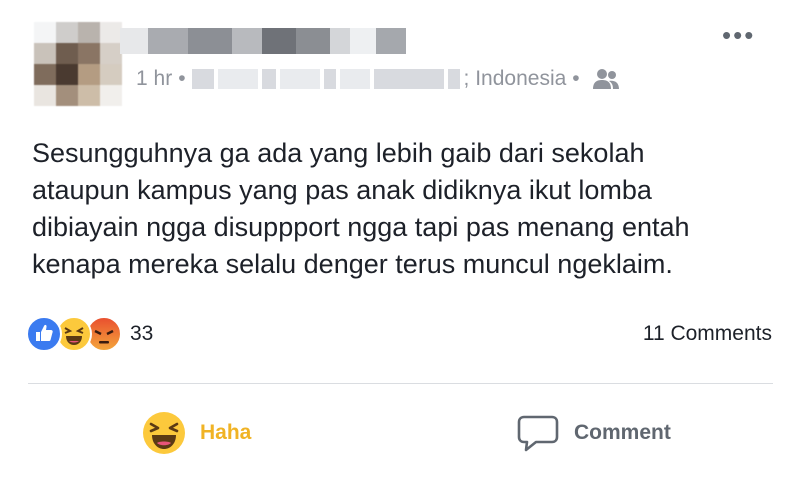 This screenshot has height=489, width=800. Describe the element at coordinates (606, 79) in the screenshot. I see `friends-icon` at that location.